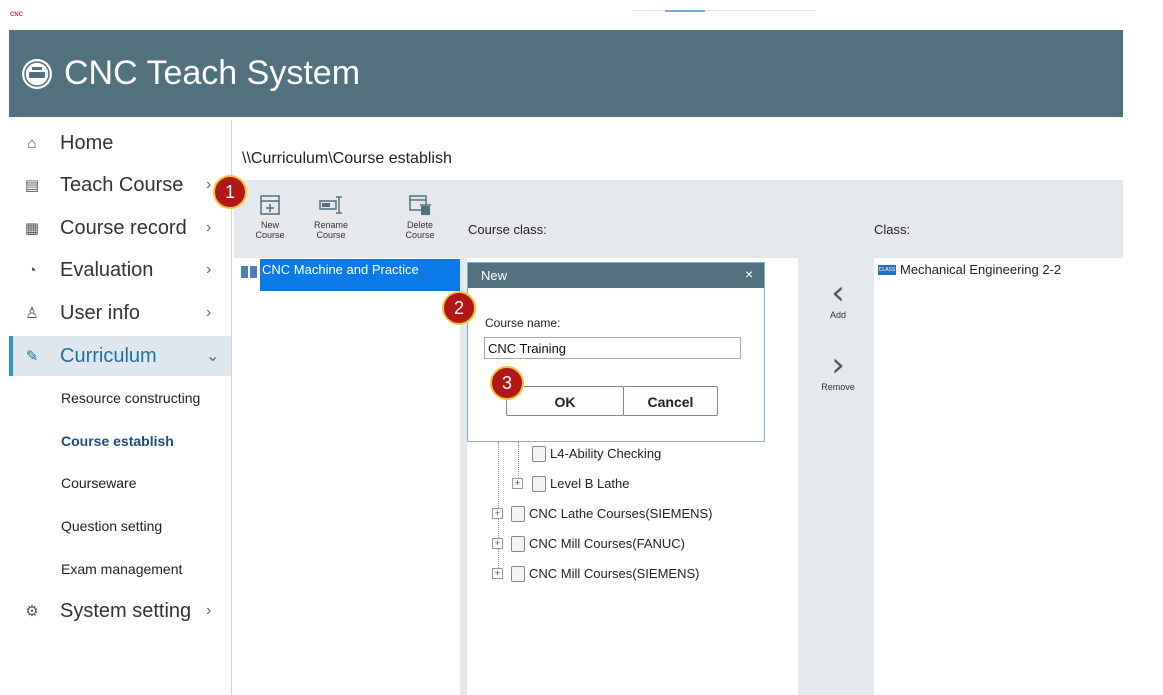  Describe the element at coordinates (507, 229) in the screenshot. I see `course-class-label: Course class:` at that location.